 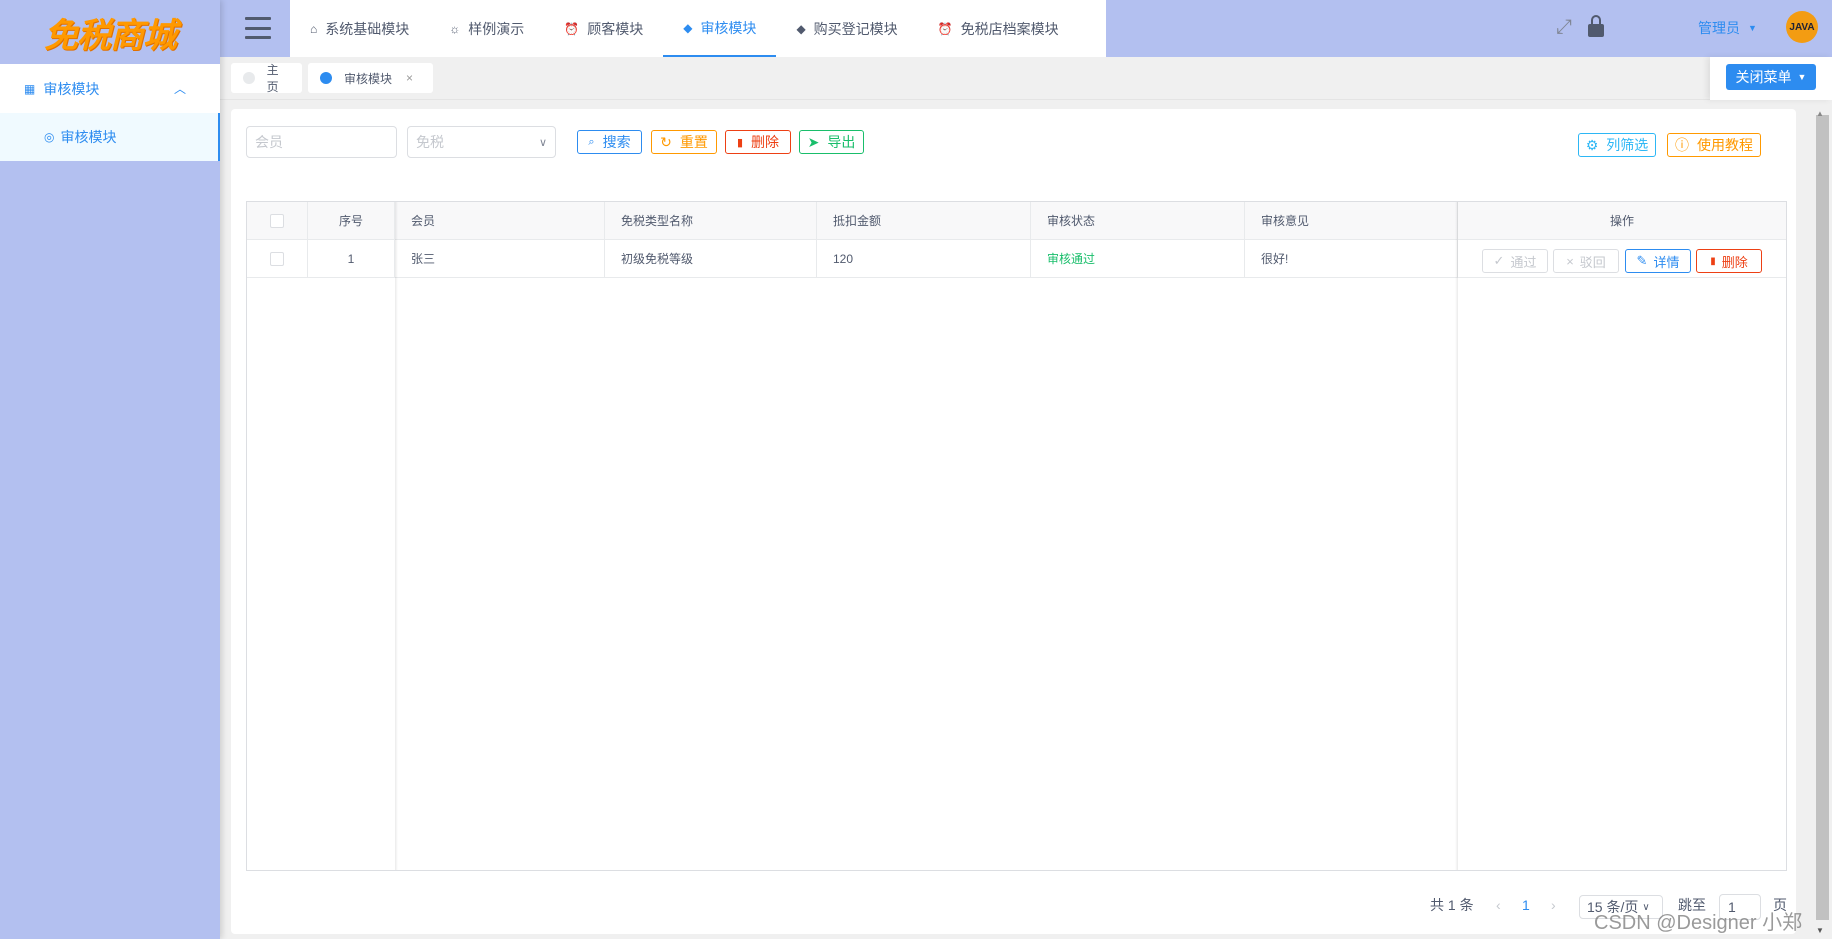 I want to click on header-checkbox-cell, so click(x=277, y=221).